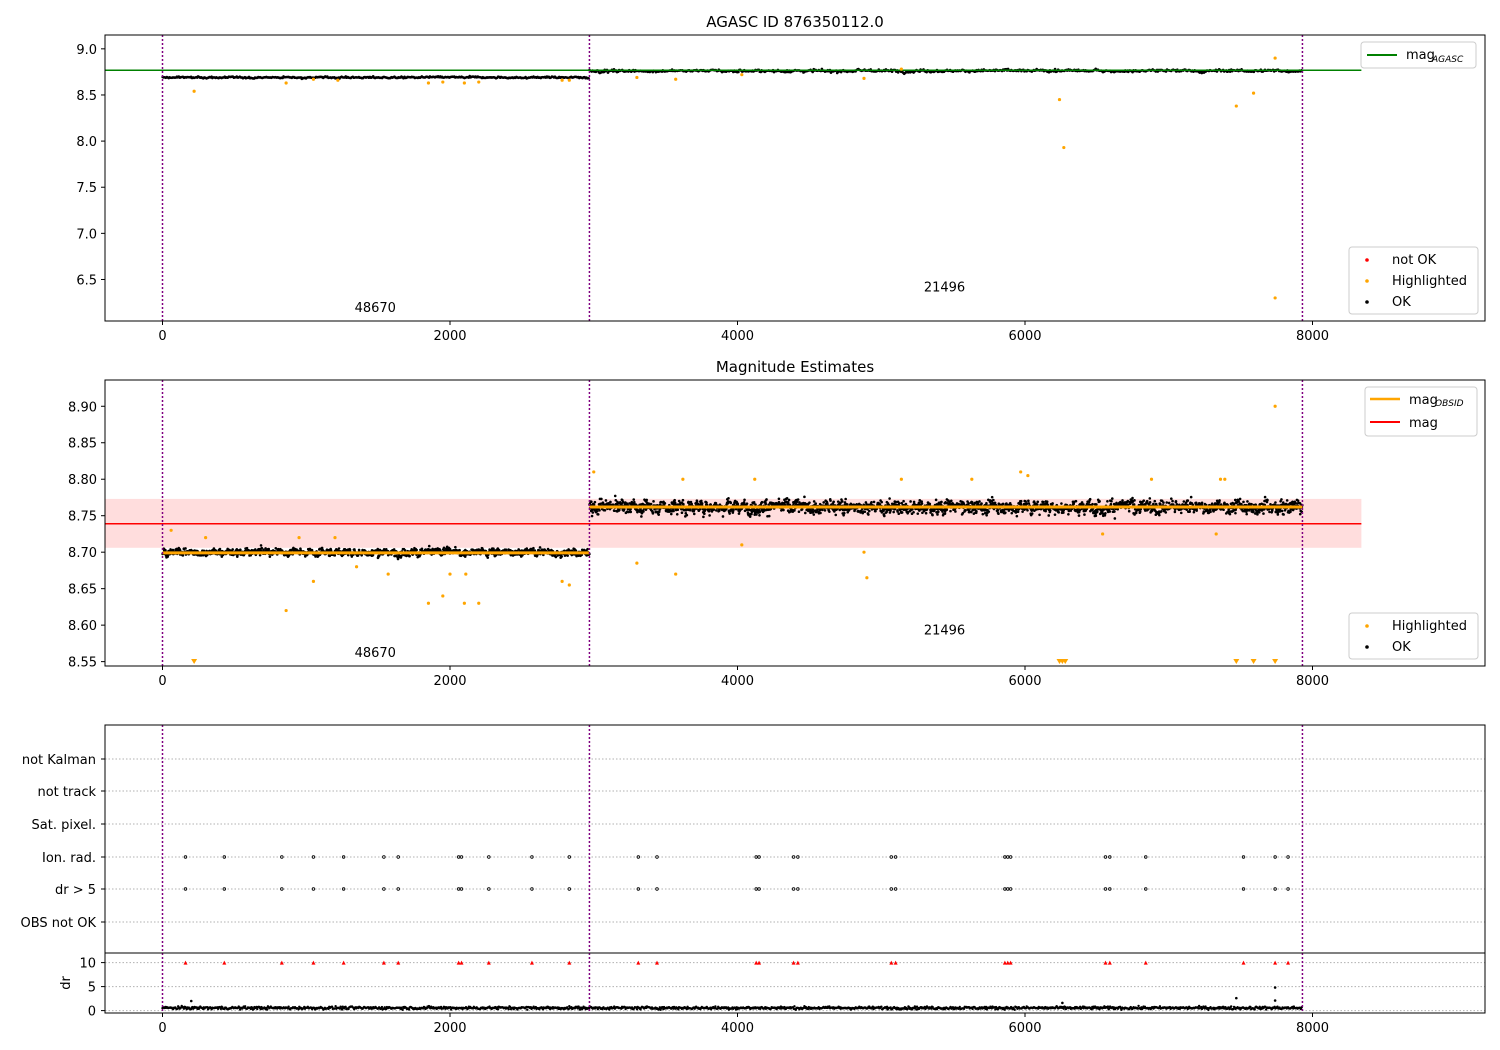 The width and height of the screenshot is (1500, 1050). I want to click on panel1-title: AGASC ID 876350112.0, so click(795, 22).